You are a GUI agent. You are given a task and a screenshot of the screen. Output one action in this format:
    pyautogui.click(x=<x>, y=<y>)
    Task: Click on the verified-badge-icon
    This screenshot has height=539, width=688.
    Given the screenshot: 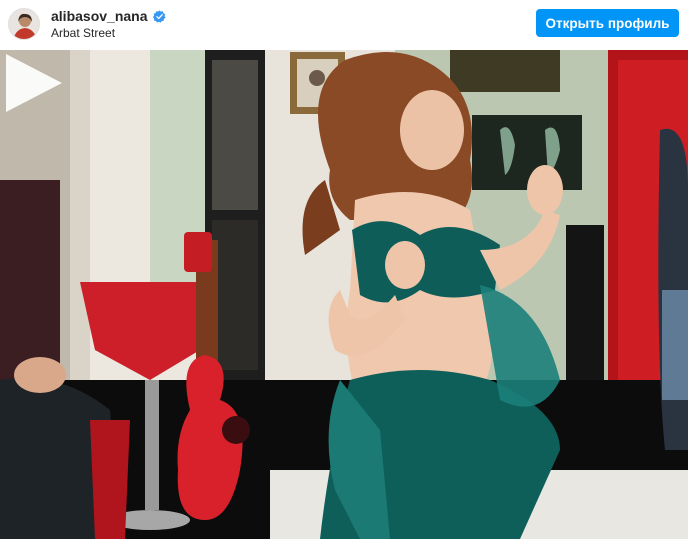 What is the action you would take?
    pyautogui.click(x=159, y=16)
    